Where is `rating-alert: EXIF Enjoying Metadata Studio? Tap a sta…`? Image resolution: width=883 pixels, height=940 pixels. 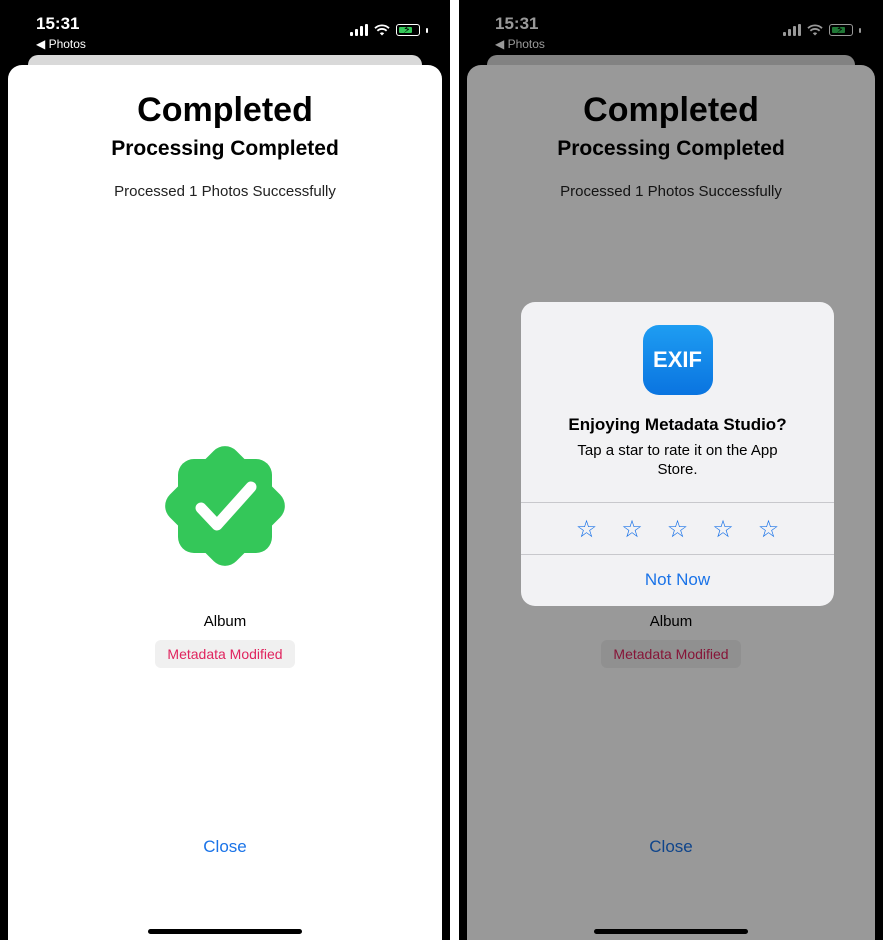
rating-alert: EXIF Enjoying Metadata Studio? Tap a sta… is located at coordinates (677, 454).